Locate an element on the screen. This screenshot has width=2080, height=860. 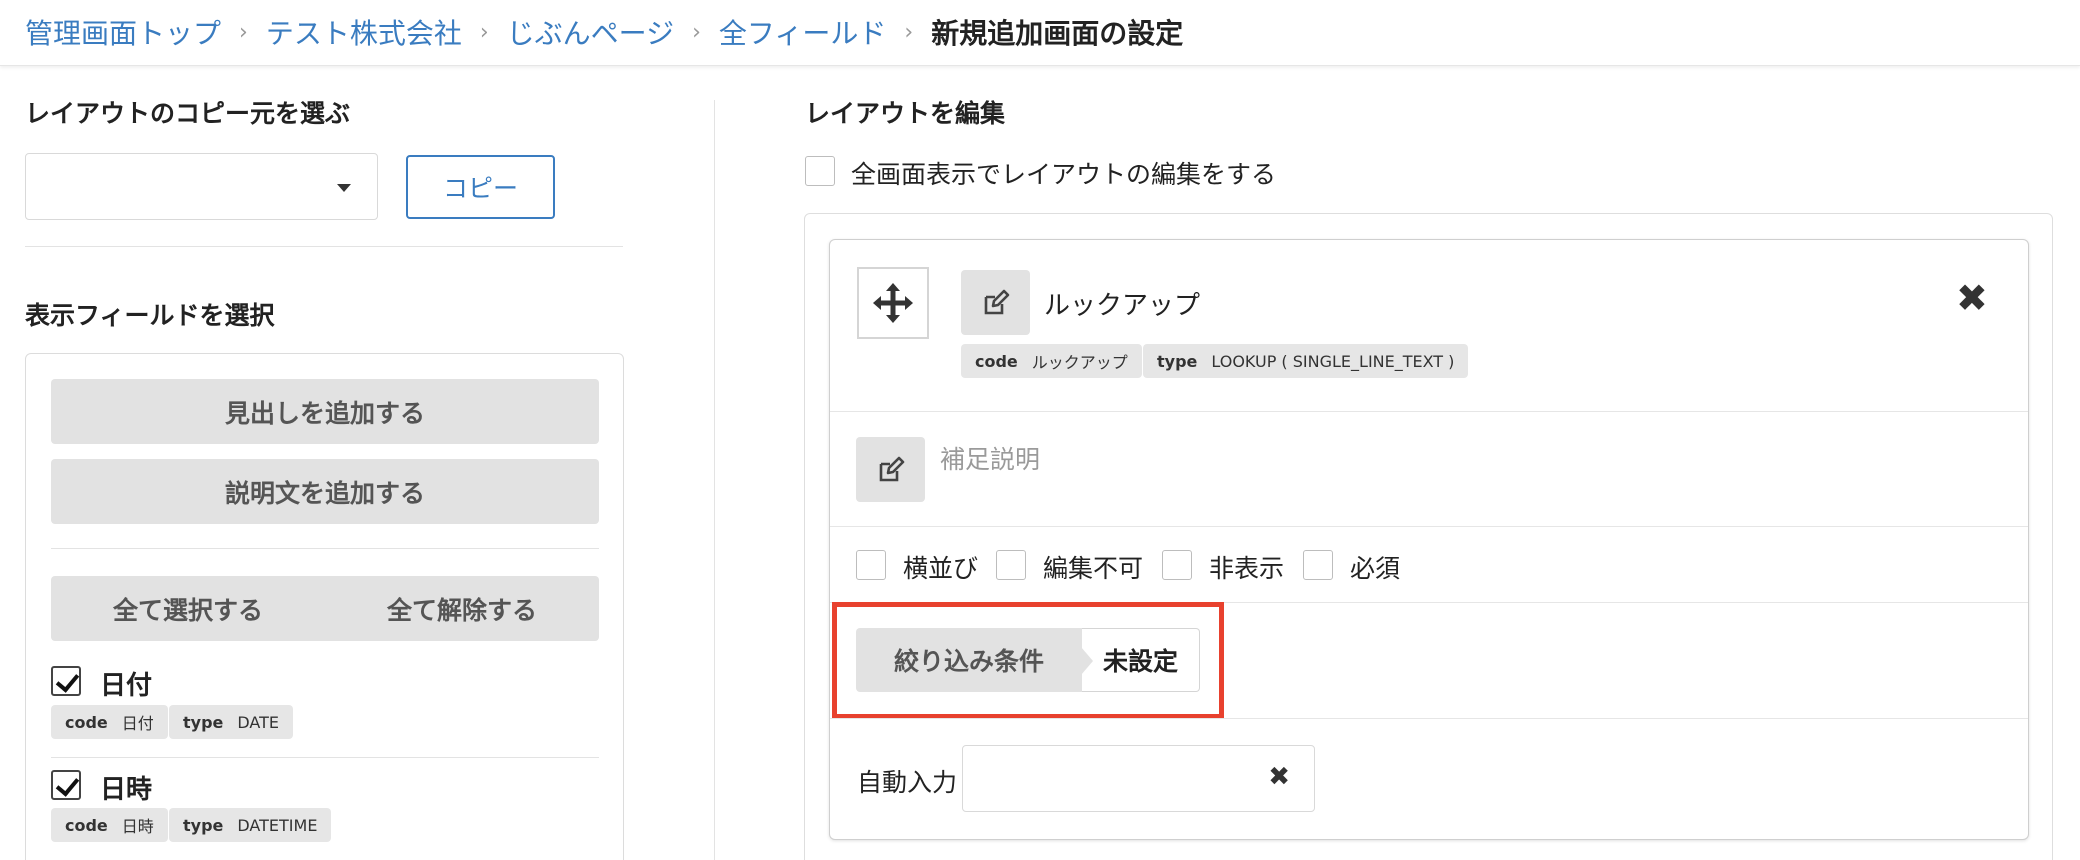
filter-condition-value: 未設定 is located at coordinates (1140, 660).